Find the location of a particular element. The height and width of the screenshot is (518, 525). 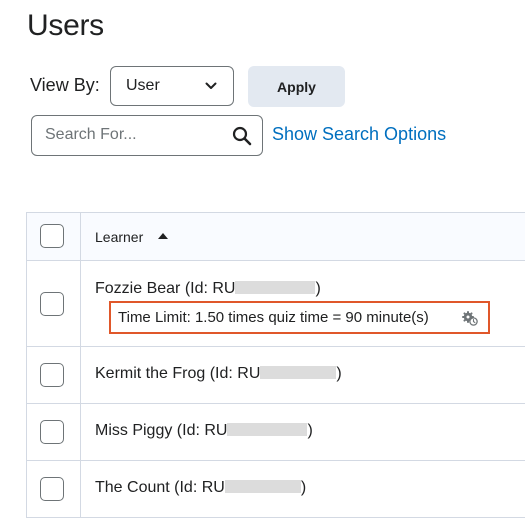

learner-name: Miss Piggy (Id: RU) is located at coordinates (204, 431).